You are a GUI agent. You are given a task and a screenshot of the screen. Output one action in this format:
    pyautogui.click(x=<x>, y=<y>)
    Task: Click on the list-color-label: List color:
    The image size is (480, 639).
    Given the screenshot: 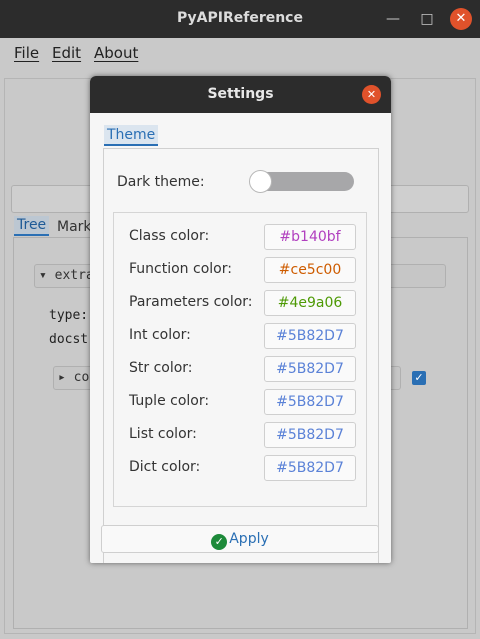 What is the action you would take?
    pyautogui.click(x=163, y=434)
    